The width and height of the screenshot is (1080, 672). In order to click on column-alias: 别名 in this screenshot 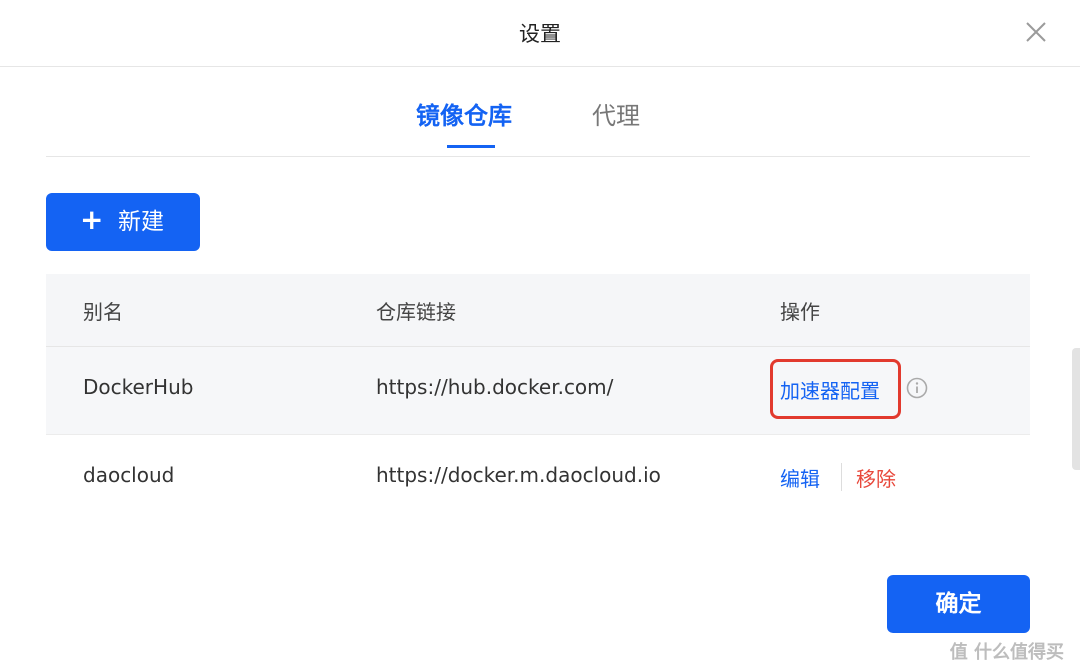, I will do `click(103, 312)`.